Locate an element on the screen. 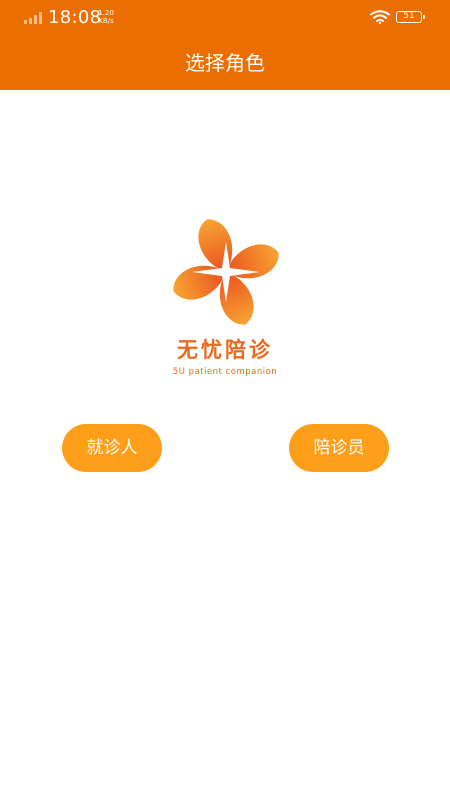 Image resolution: width=450 pixels, height=800 pixels. brand-subtitle: 5U patient companion is located at coordinates (225, 372).